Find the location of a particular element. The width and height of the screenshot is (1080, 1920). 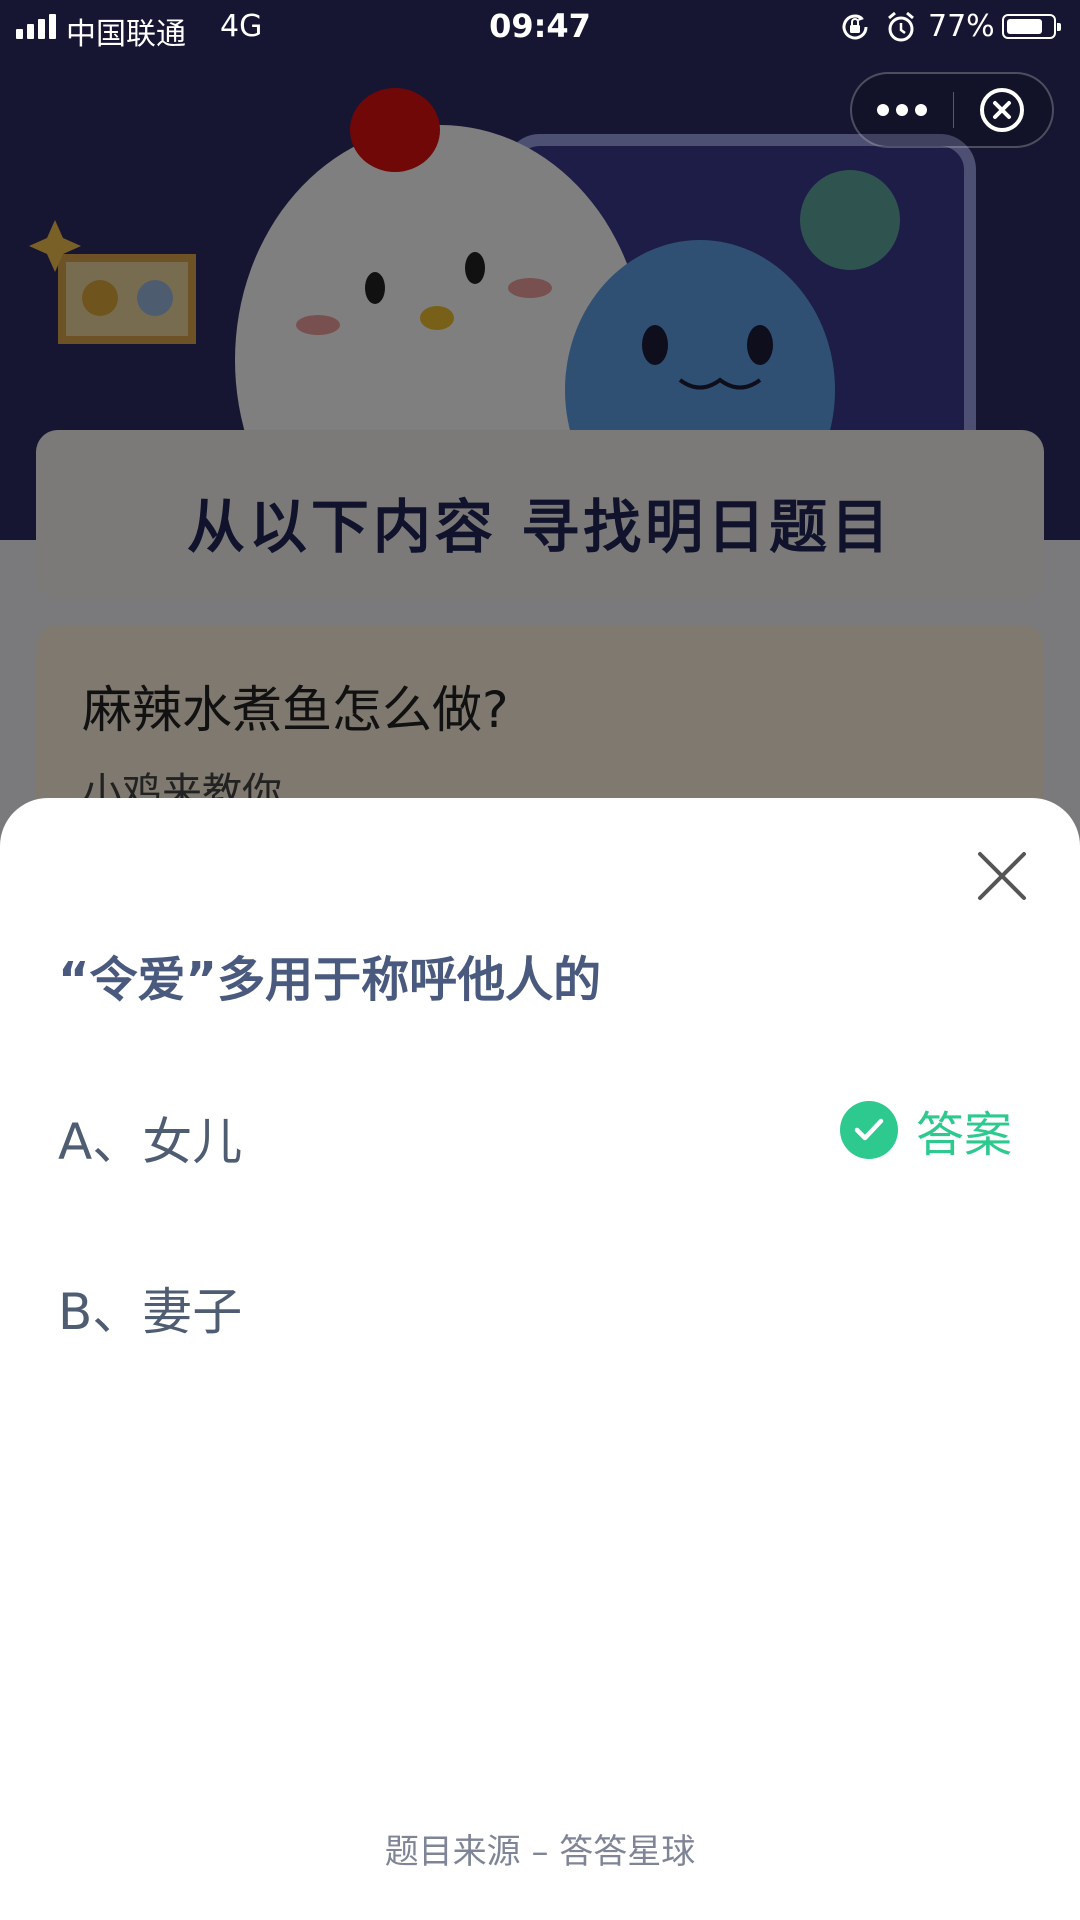

option-a: A、女儿 答案 is located at coordinates (540, 1132).